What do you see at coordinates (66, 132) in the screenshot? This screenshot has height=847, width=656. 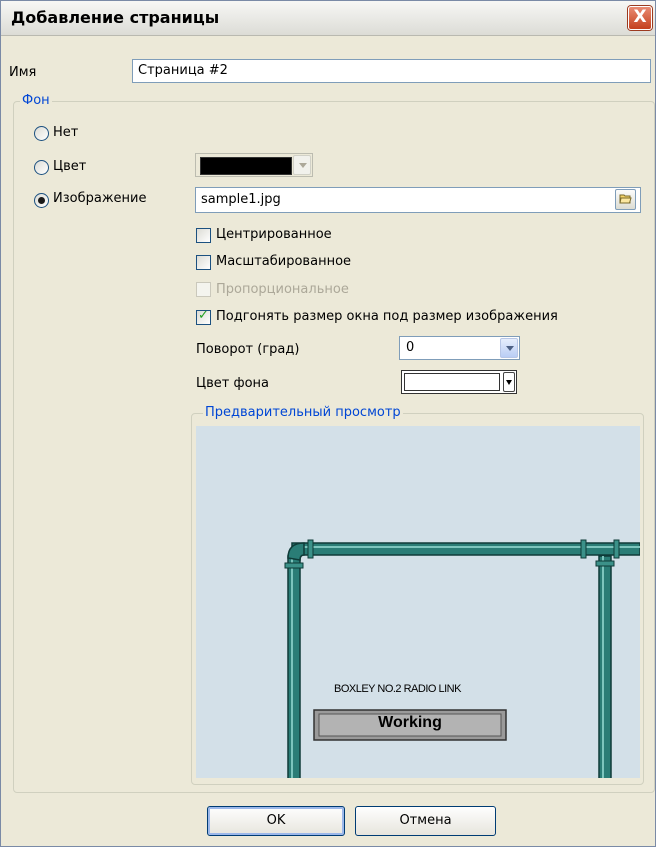 I see `radio-none-label: Нет` at bounding box center [66, 132].